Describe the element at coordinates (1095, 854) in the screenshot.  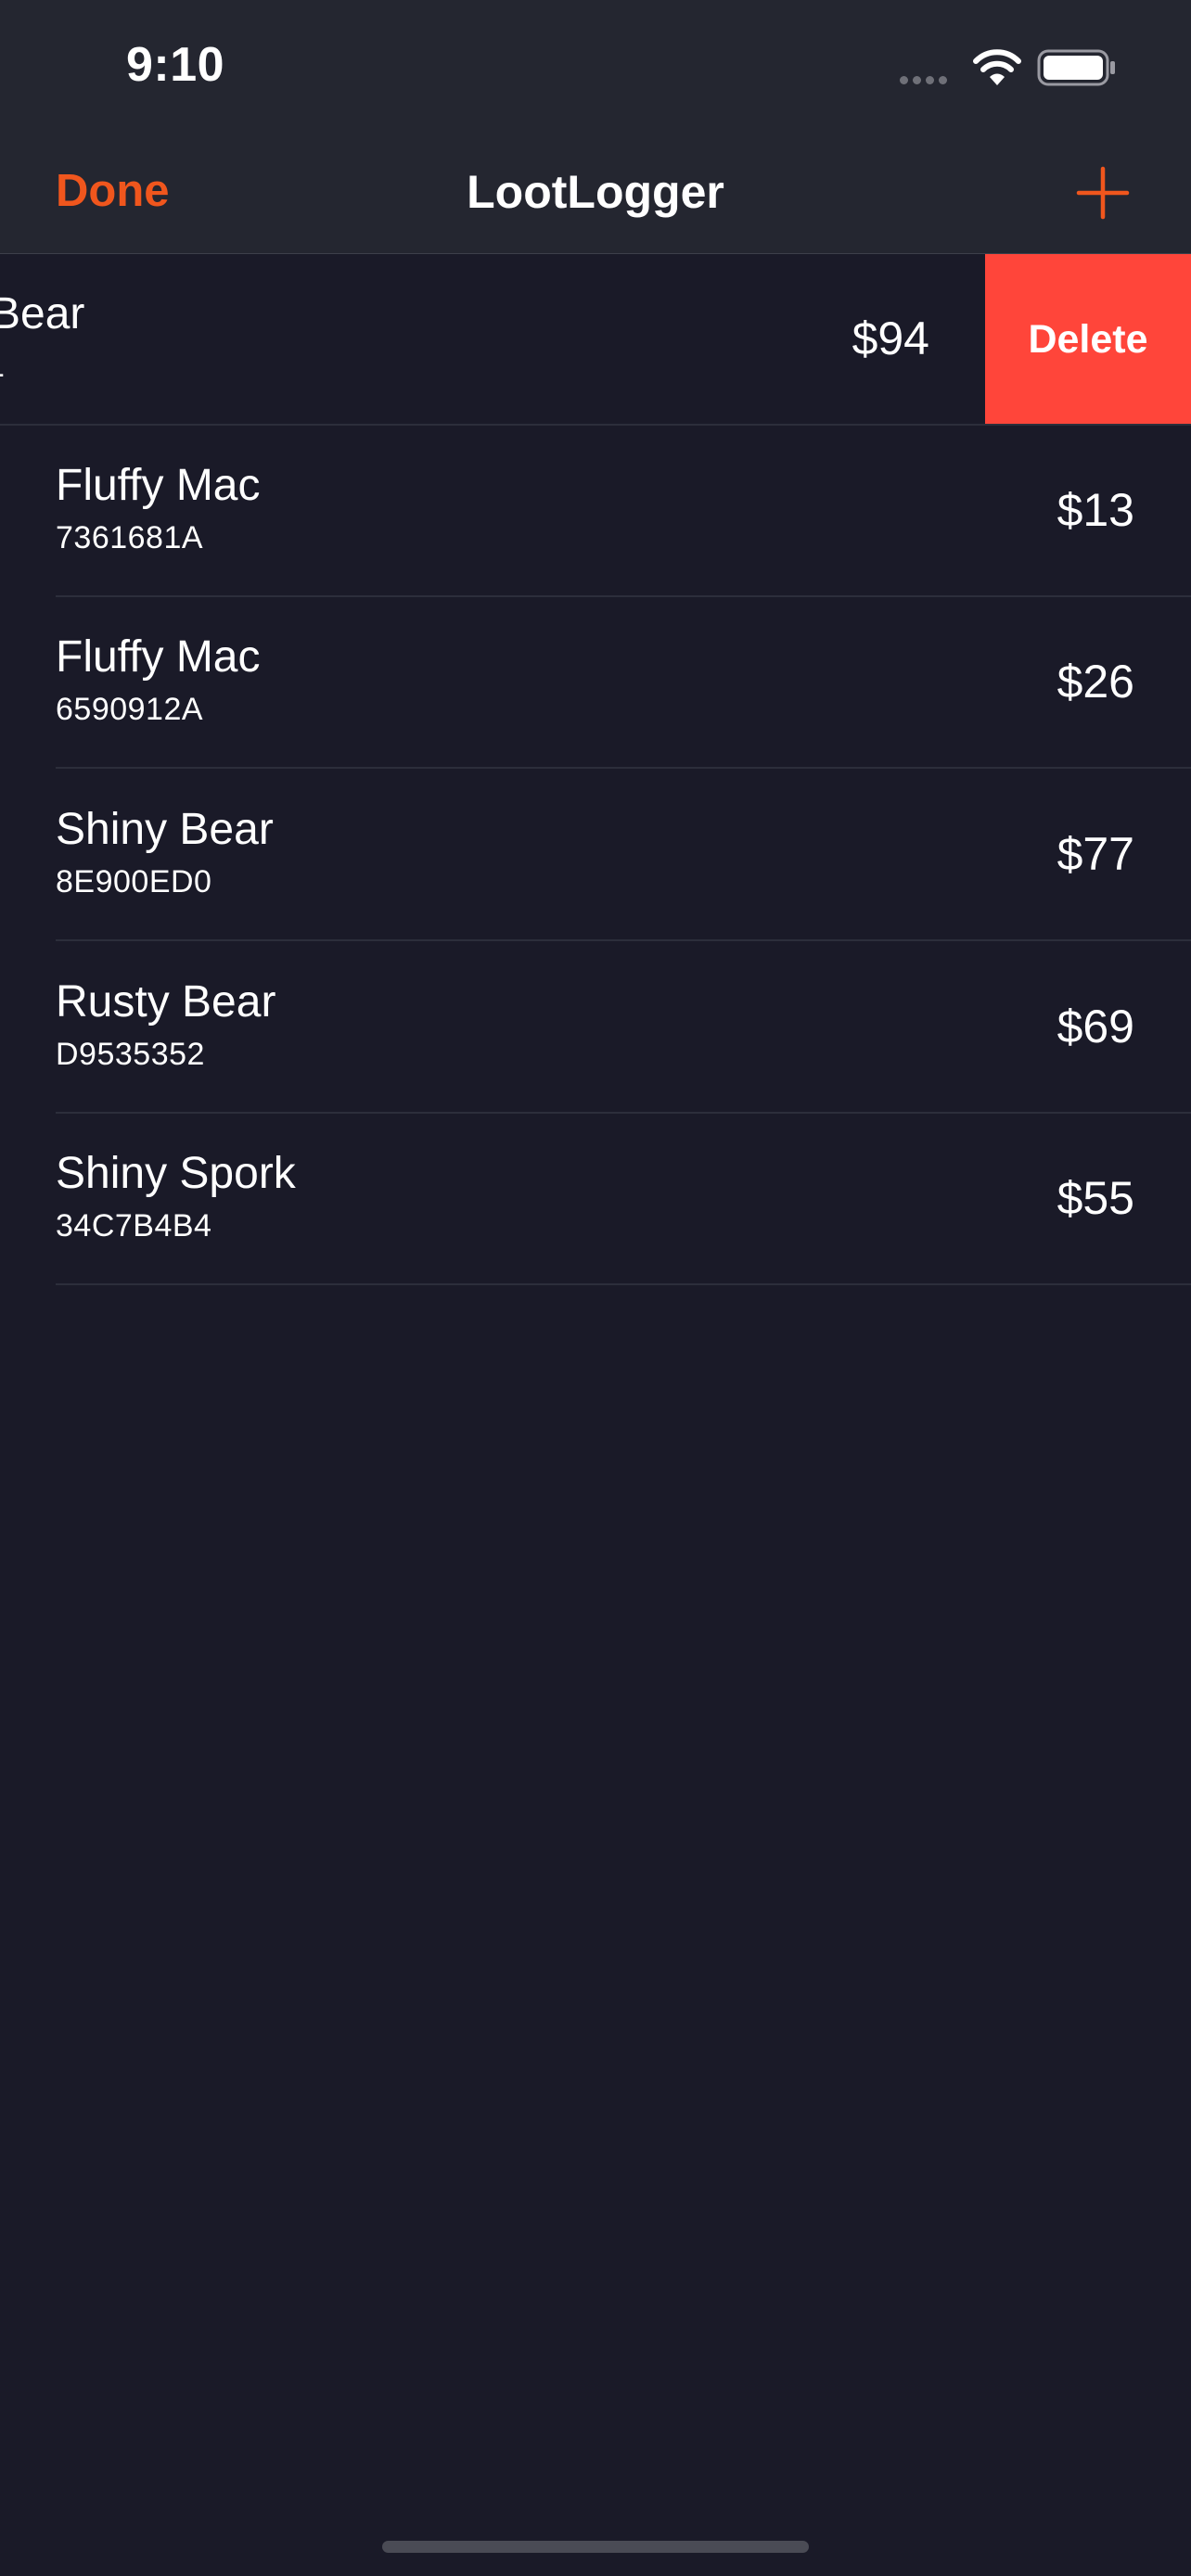
I see `item-value: $77` at that location.